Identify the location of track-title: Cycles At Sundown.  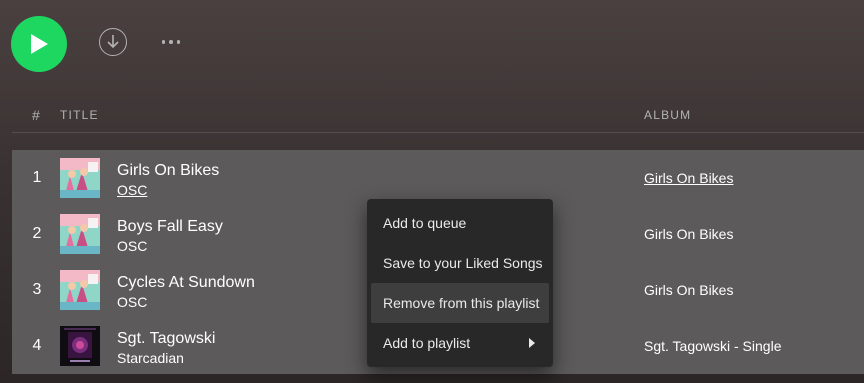
(186, 283).